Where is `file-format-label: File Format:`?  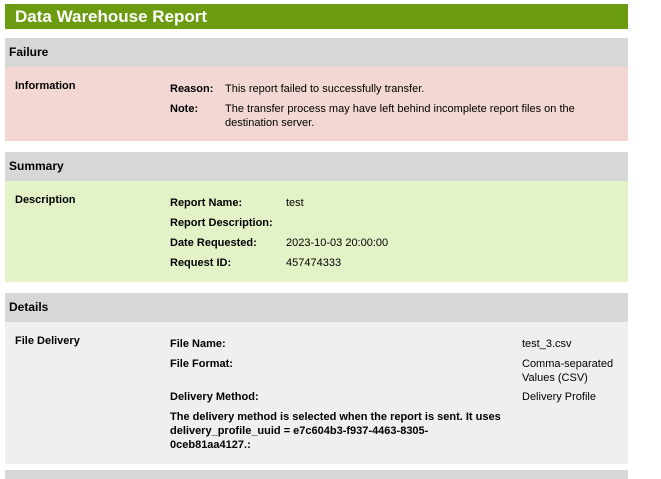 file-format-label: File Format: is located at coordinates (201, 364).